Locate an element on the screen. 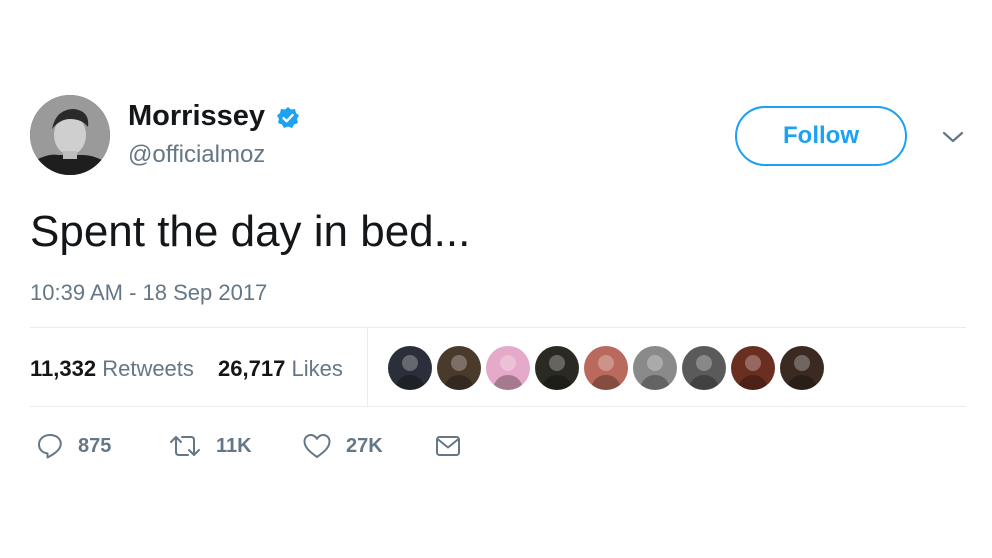 The image size is (992, 558). tweet-timestamp: 10:39 AM - 18 Sep 2017 is located at coordinates (148, 293).